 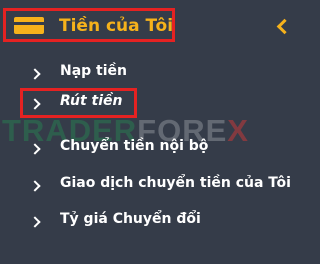 I want to click on header-highlight-box: Tiền của Tôi, so click(x=89, y=25).